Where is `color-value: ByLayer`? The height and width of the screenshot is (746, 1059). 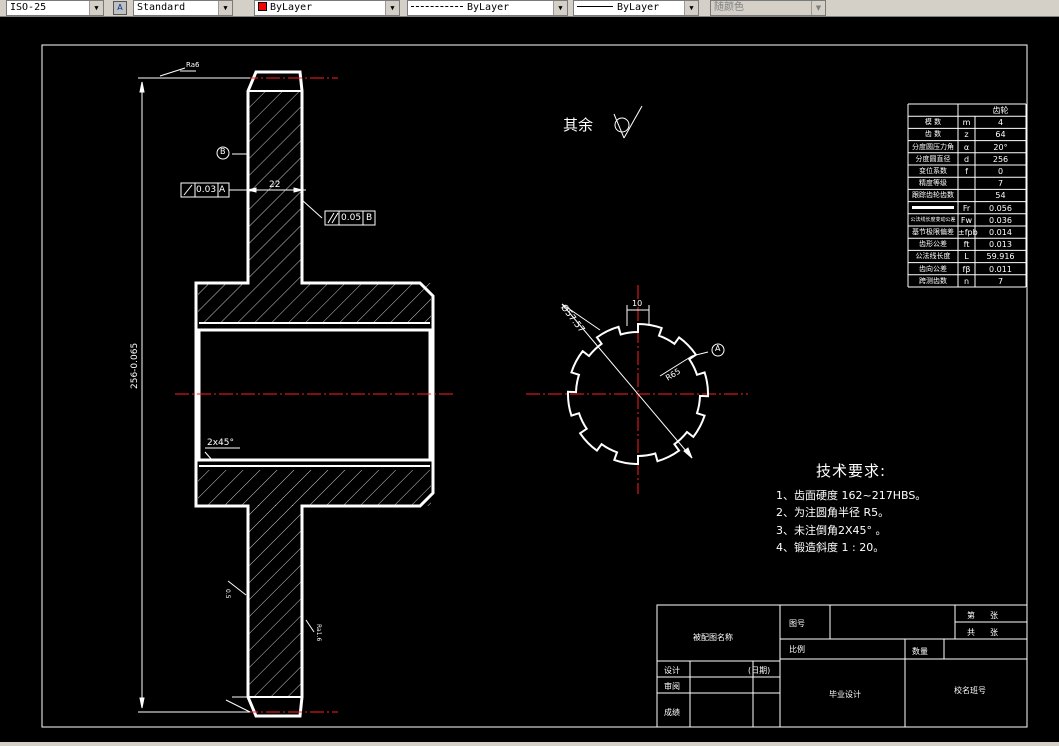 color-value: ByLayer is located at coordinates (291, 7).